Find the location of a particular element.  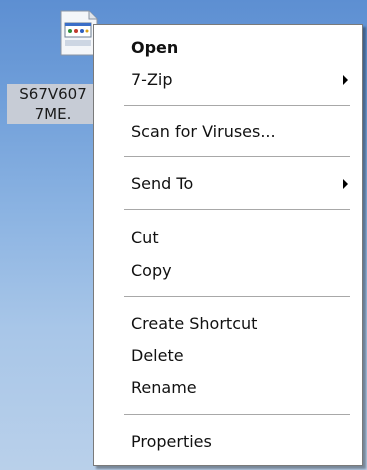

menu-item-copy: Copy is located at coordinates (228, 271).